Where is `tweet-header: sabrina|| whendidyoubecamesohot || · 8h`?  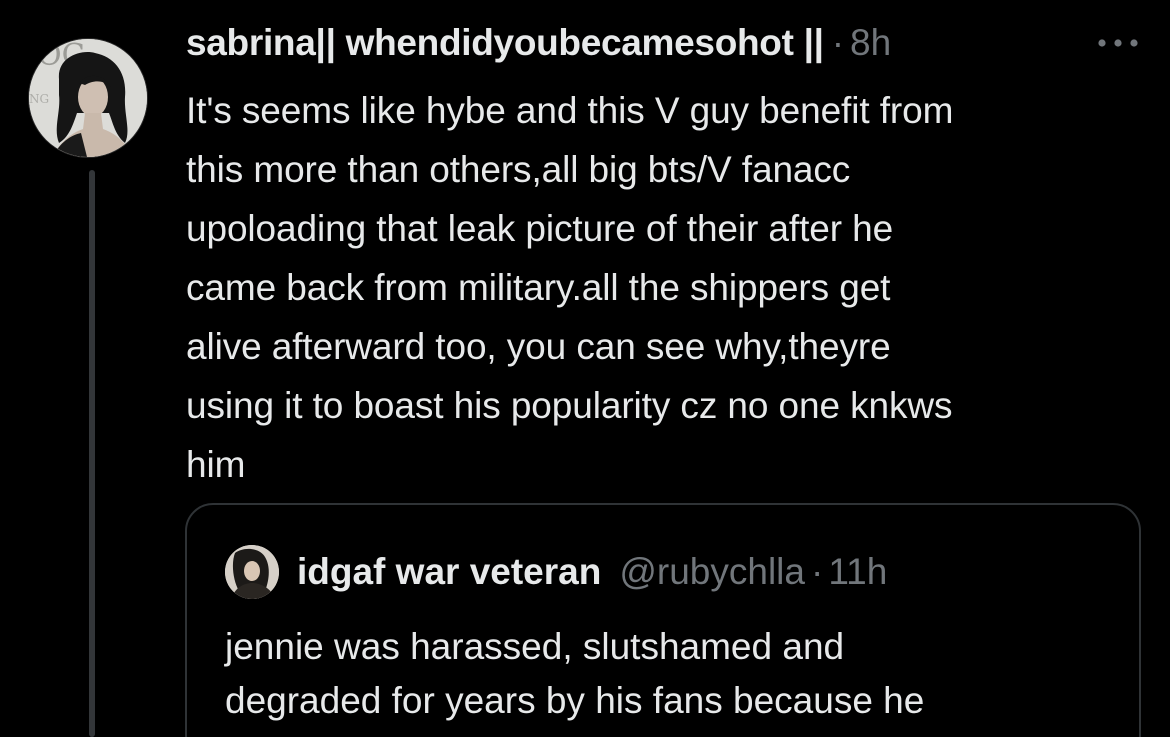
tweet-header: sabrina|| whendidyoubecamesohot || · 8h is located at coordinates (538, 45).